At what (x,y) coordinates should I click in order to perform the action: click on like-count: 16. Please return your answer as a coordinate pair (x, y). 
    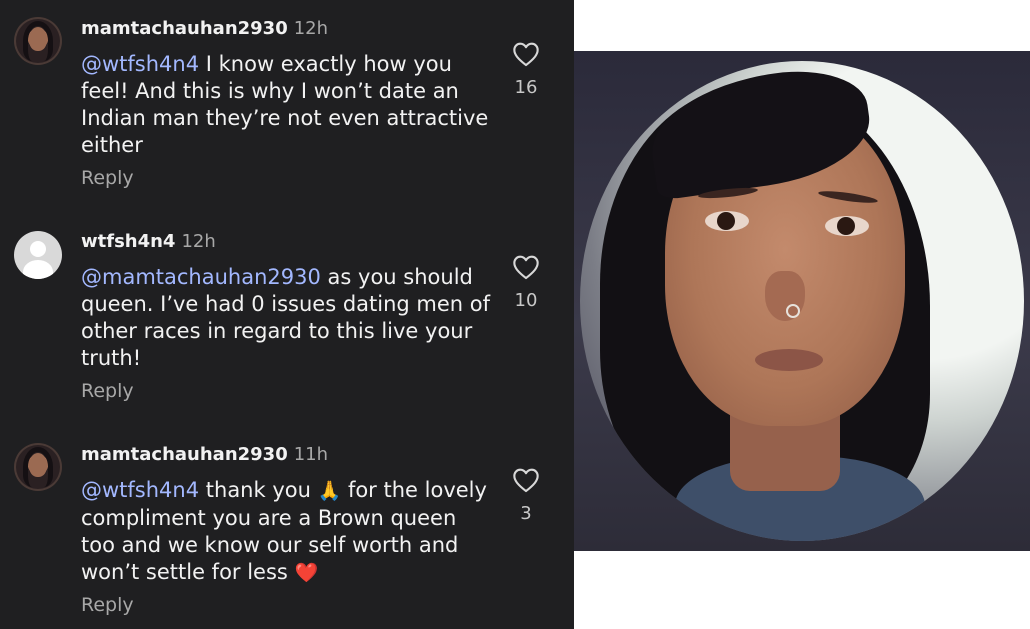
    Looking at the image, I should click on (526, 87).